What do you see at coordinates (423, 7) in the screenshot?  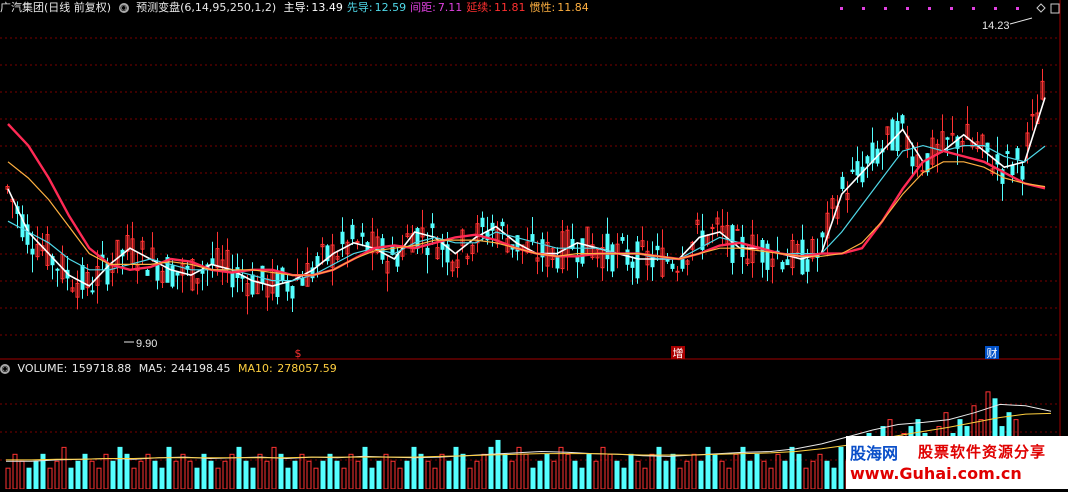 I see `indicator-label-2: 间距:` at bounding box center [423, 7].